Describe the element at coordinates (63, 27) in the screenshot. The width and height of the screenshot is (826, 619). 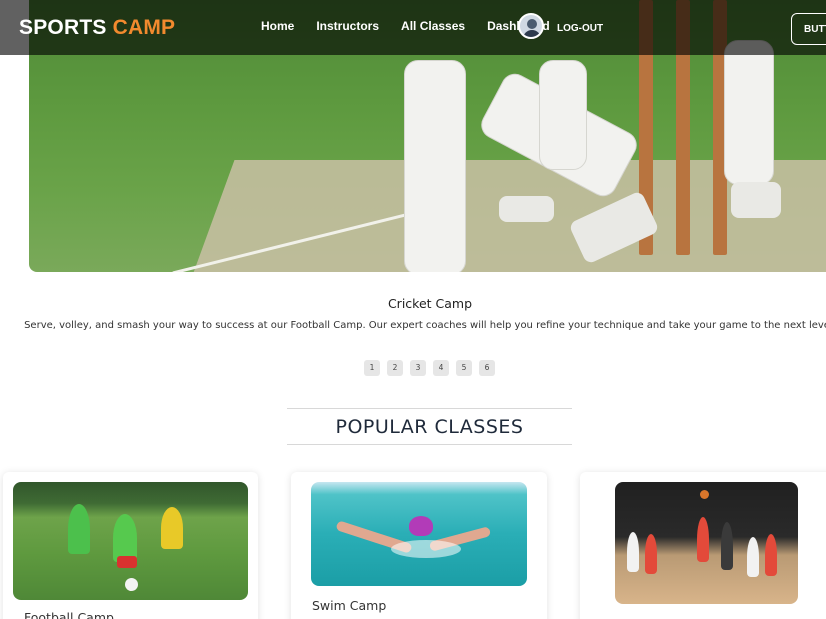
I see `brand-name-part1: SPORTS` at that location.